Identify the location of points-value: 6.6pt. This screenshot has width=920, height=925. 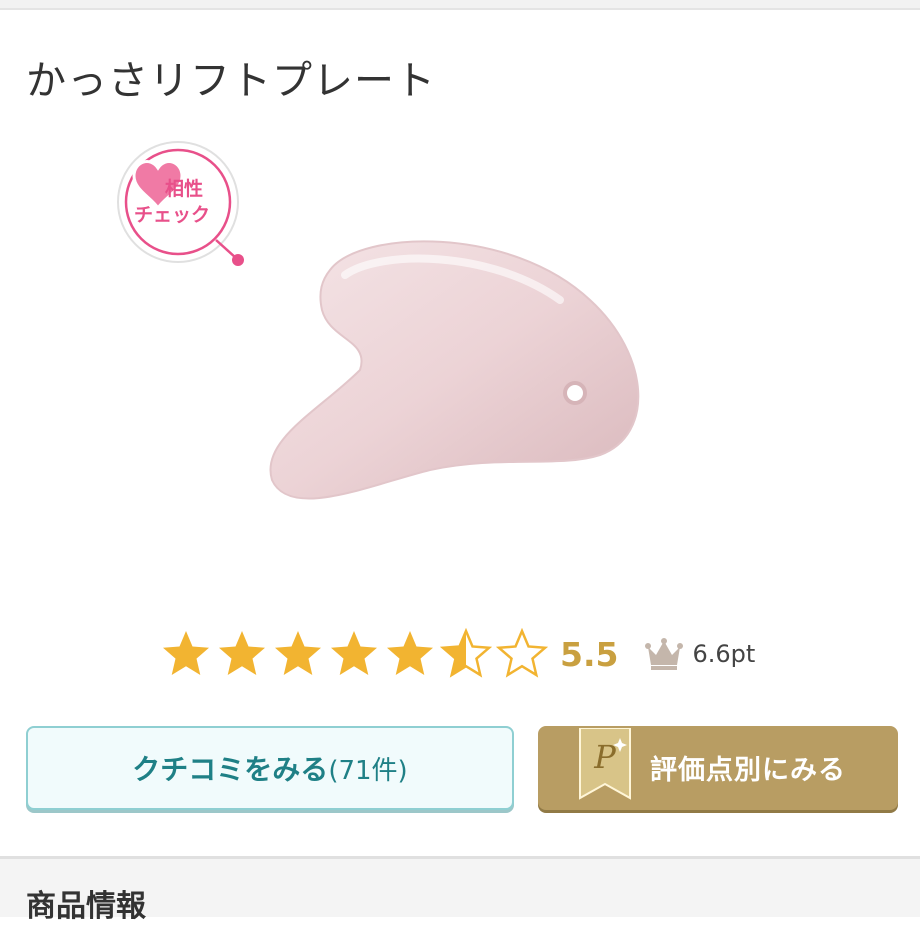
(724, 654).